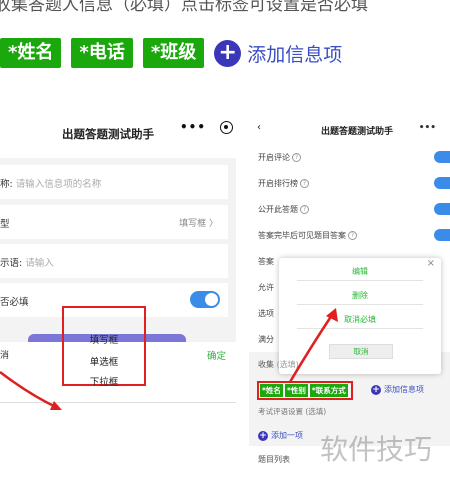  I want to click on watermark: 软件技巧, so click(376, 449).